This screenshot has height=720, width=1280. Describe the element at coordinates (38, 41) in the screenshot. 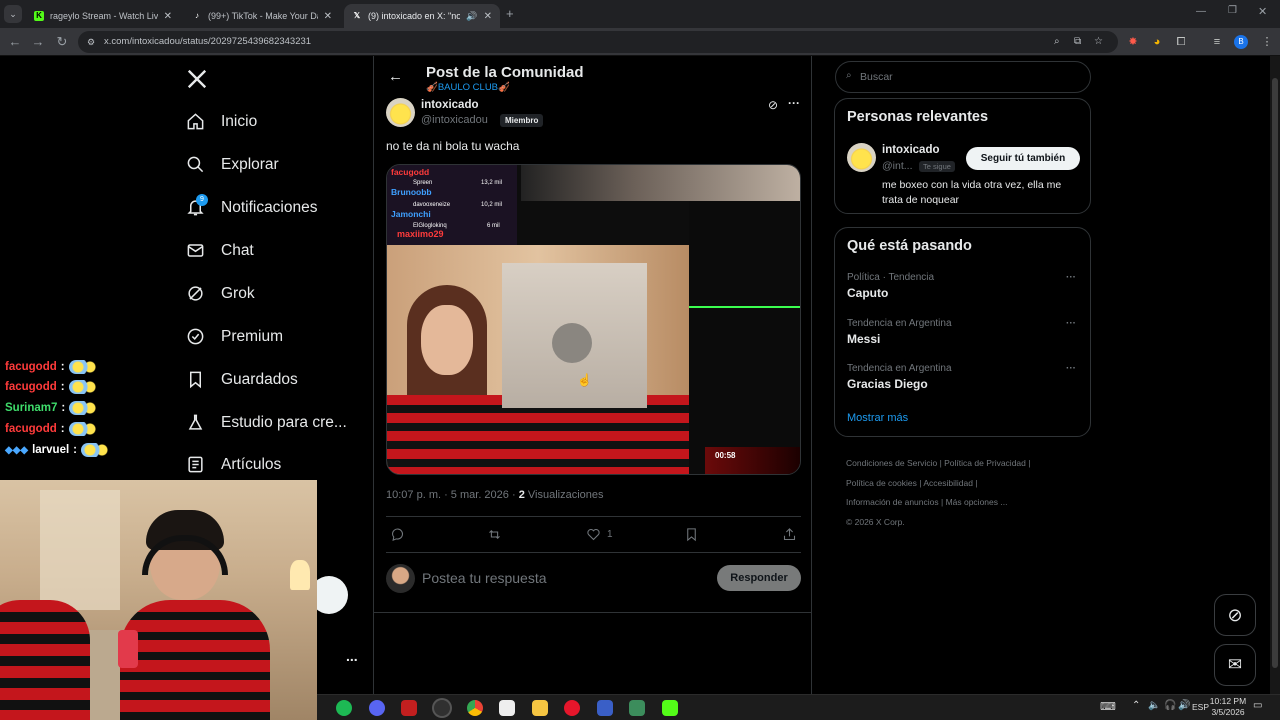

I see `forward-icon: →` at that location.